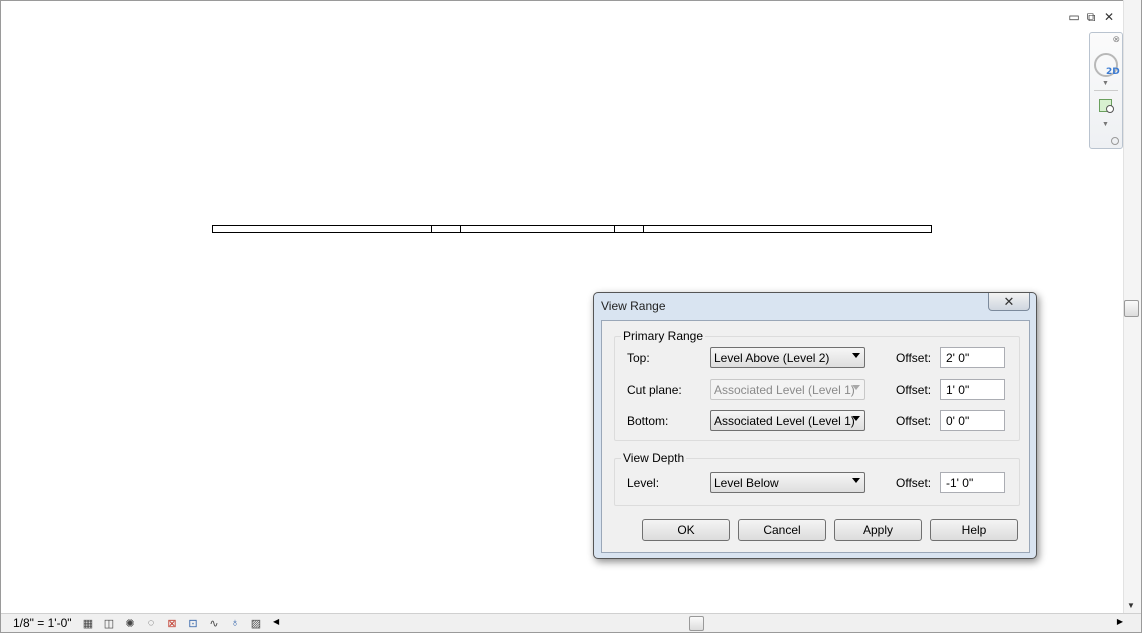 Image resolution: width=1142 pixels, height=633 pixels. I want to click on top-level-value: Level Above (Level 2), so click(772, 358).